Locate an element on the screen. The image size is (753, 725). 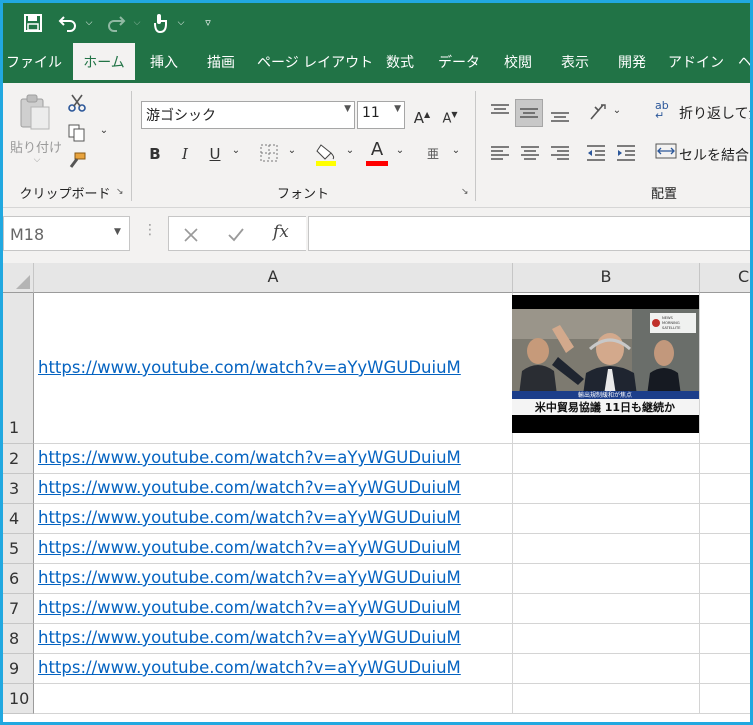
shrink-font-button: A▼ is located at coordinates (450, 115).